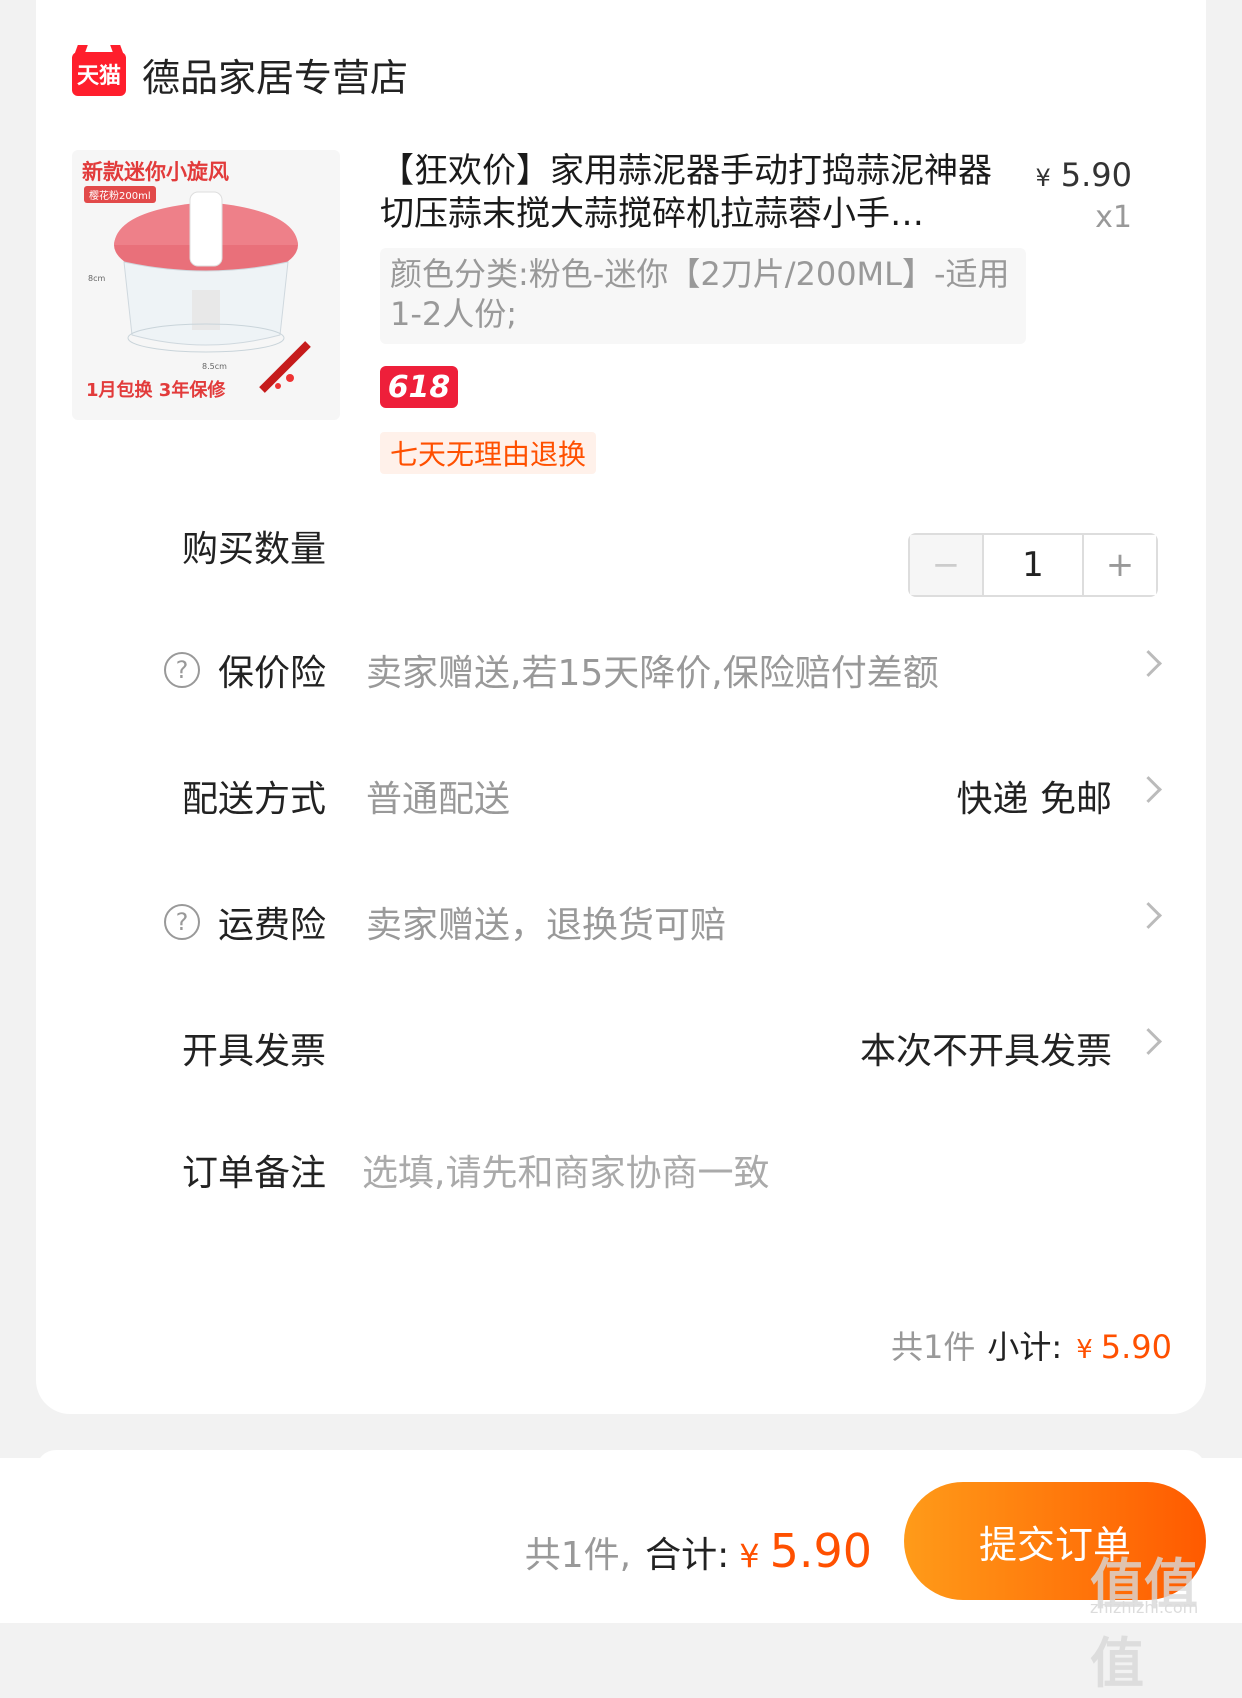 The height and width of the screenshot is (1698, 1242). What do you see at coordinates (565, 1170) in the screenshot?
I see `remark-input: 选填,请先和商家协商一致` at bounding box center [565, 1170].